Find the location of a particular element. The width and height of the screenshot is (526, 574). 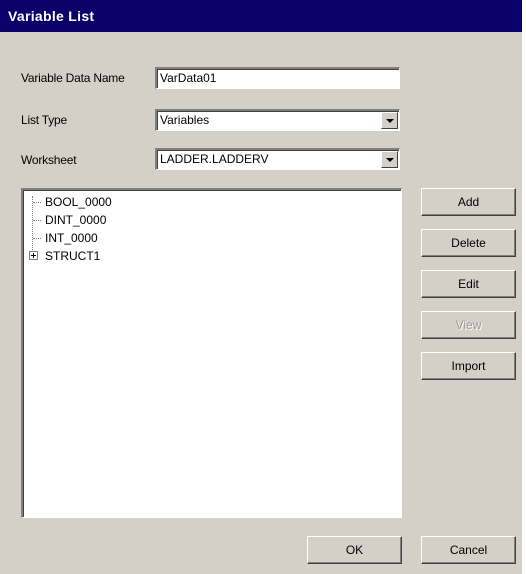

variable-data-name-input: VarData01 is located at coordinates (277, 78).